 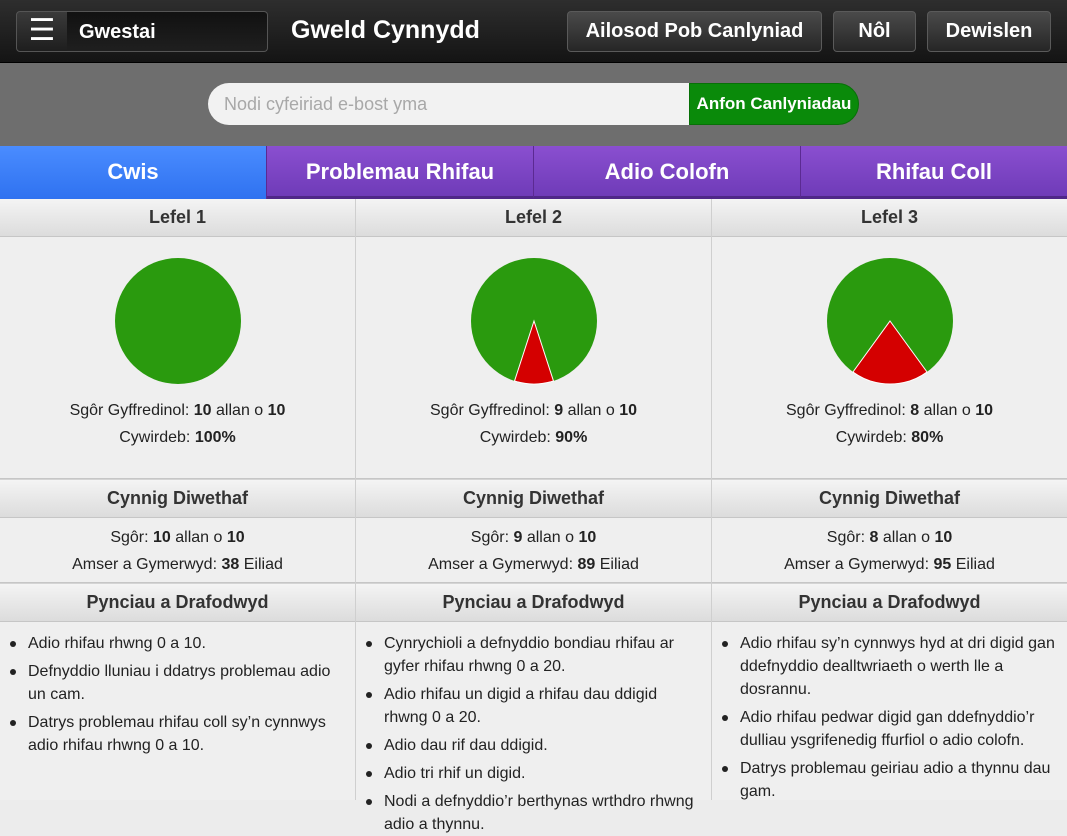 What do you see at coordinates (889, 537) in the screenshot?
I see `last-score: Sgôr: 8 allan o 10` at bounding box center [889, 537].